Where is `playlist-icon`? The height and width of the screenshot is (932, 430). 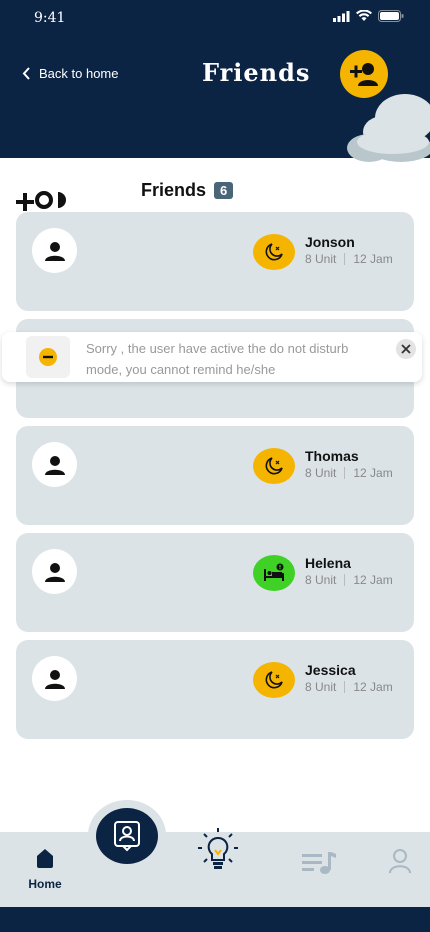 playlist-icon is located at coordinates (319, 863).